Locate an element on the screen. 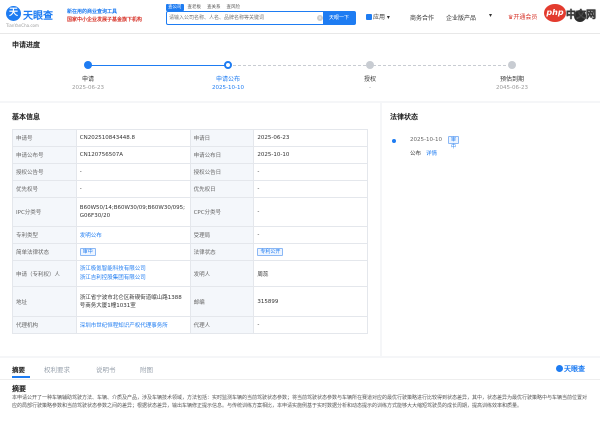 The image size is (600, 426). status-badge: 审中 is located at coordinates (454, 143).